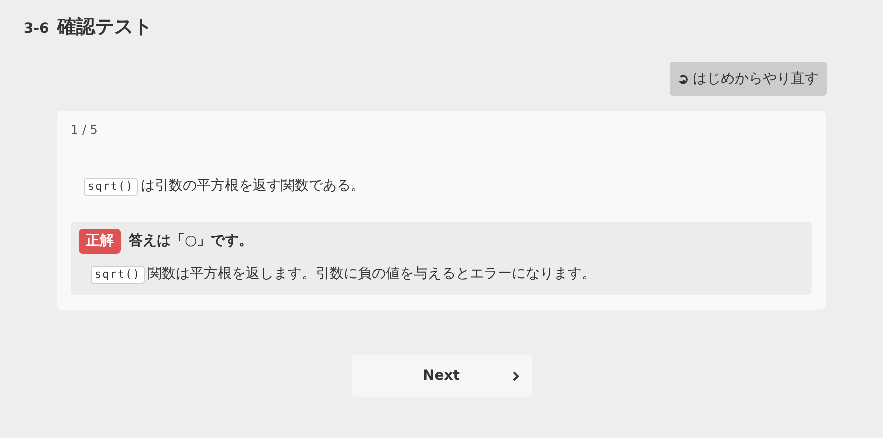 The image size is (883, 438). What do you see at coordinates (100, 241) in the screenshot?
I see `result-badge: 正解` at bounding box center [100, 241].